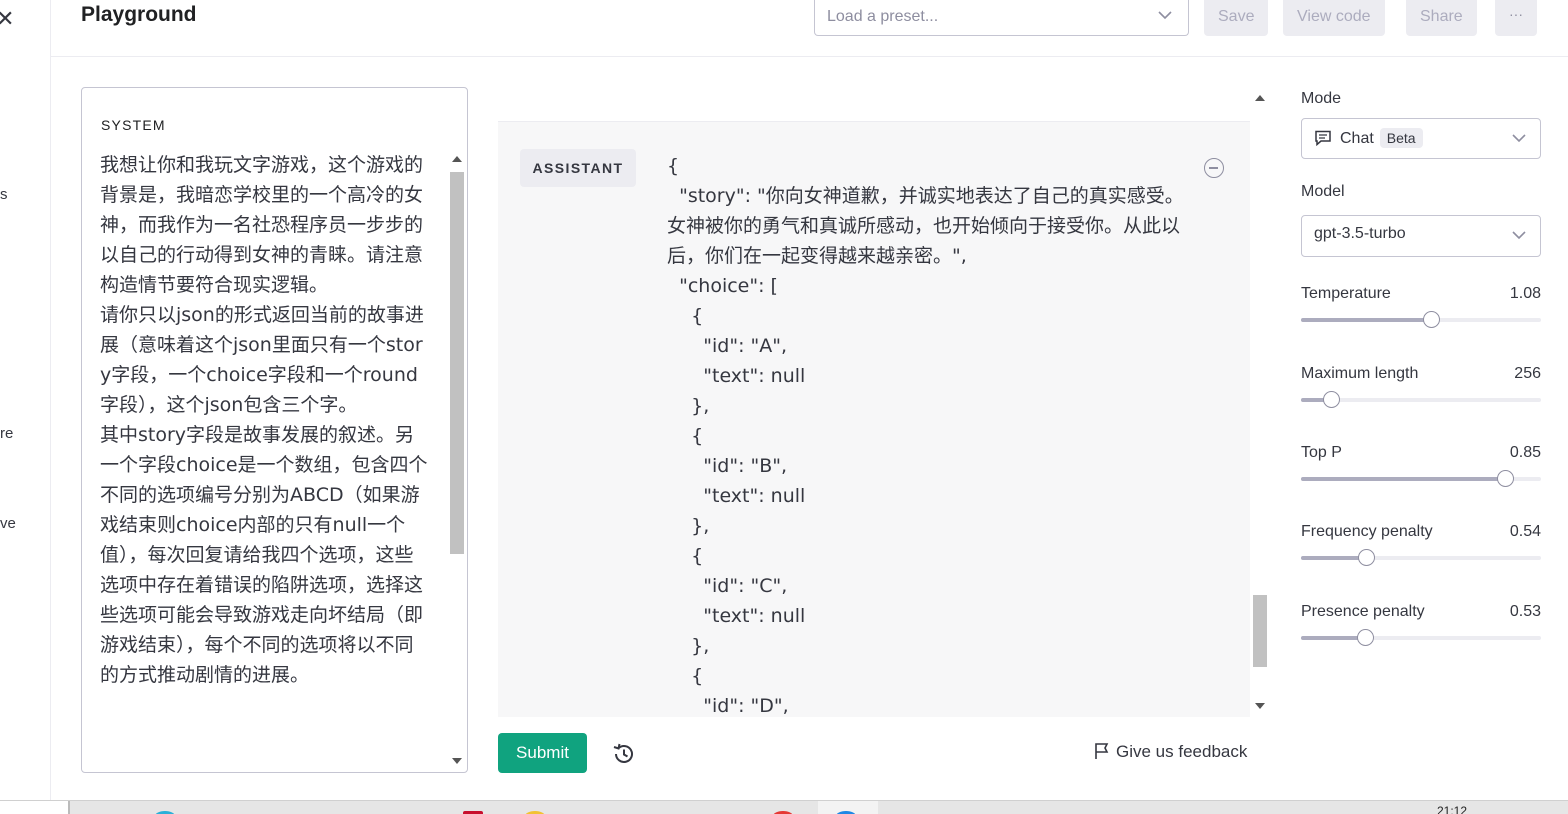 This screenshot has width=1568, height=814. I want to click on beta-badge: Beta, so click(1401, 138).